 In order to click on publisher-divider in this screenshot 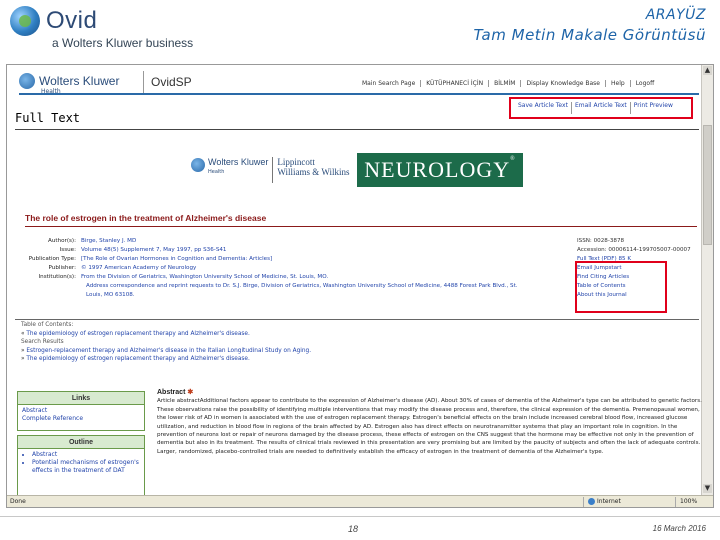, I will do `click(273, 170)`.